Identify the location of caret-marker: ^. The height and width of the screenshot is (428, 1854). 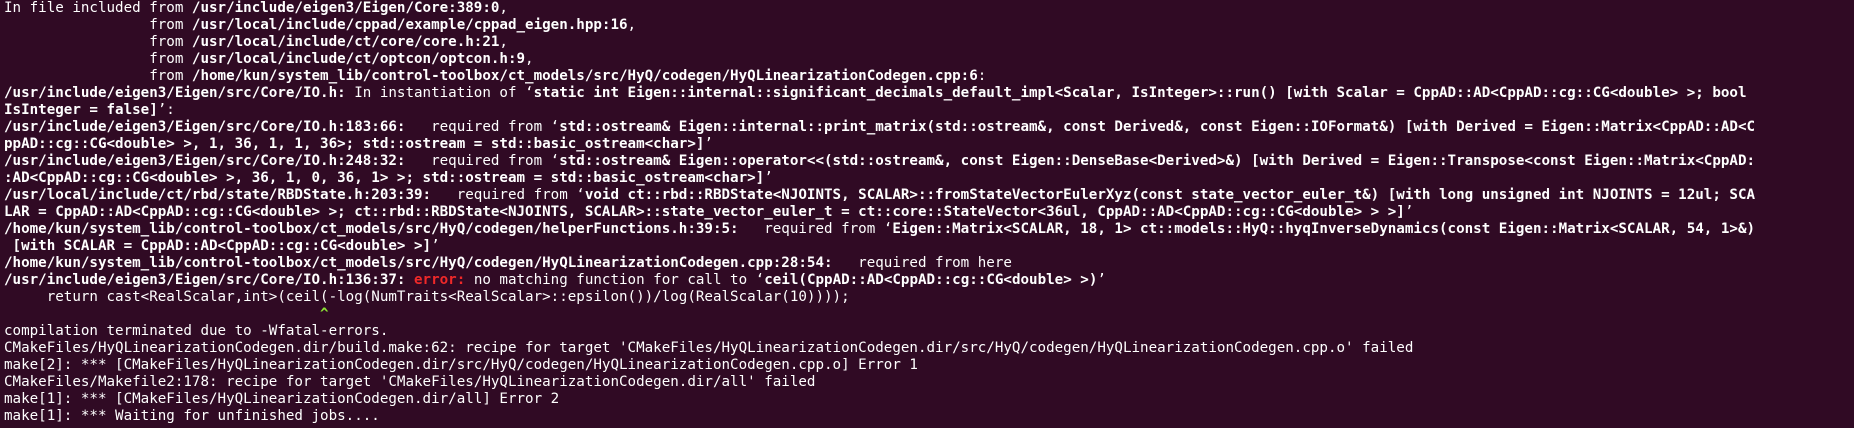
(324, 314).